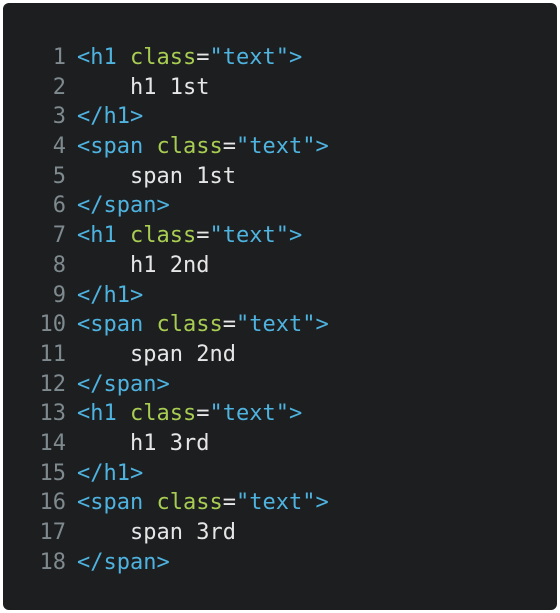 The image size is (560, 613). I want to click on line-content: h1 3rd, so click(143, 444).